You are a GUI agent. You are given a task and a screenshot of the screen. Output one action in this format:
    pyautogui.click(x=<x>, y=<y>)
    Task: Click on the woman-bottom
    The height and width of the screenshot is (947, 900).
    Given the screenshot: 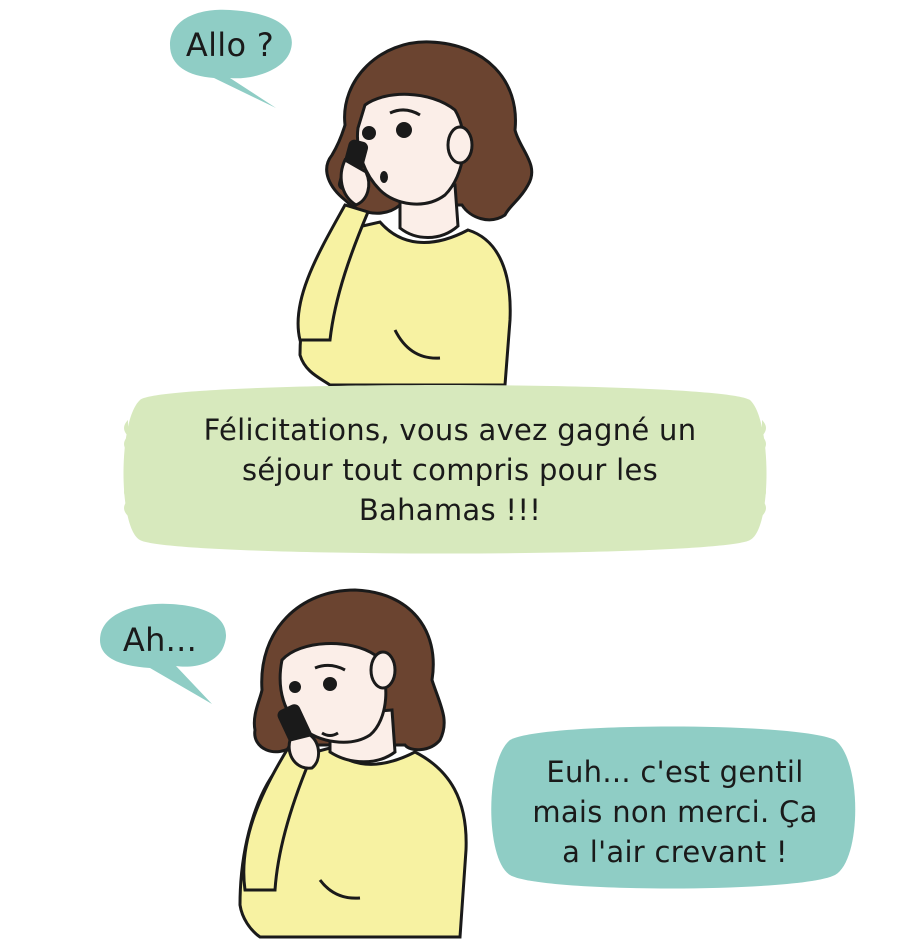 What is the action you would take?
    pyautogui.click(x=353, y=763)
    